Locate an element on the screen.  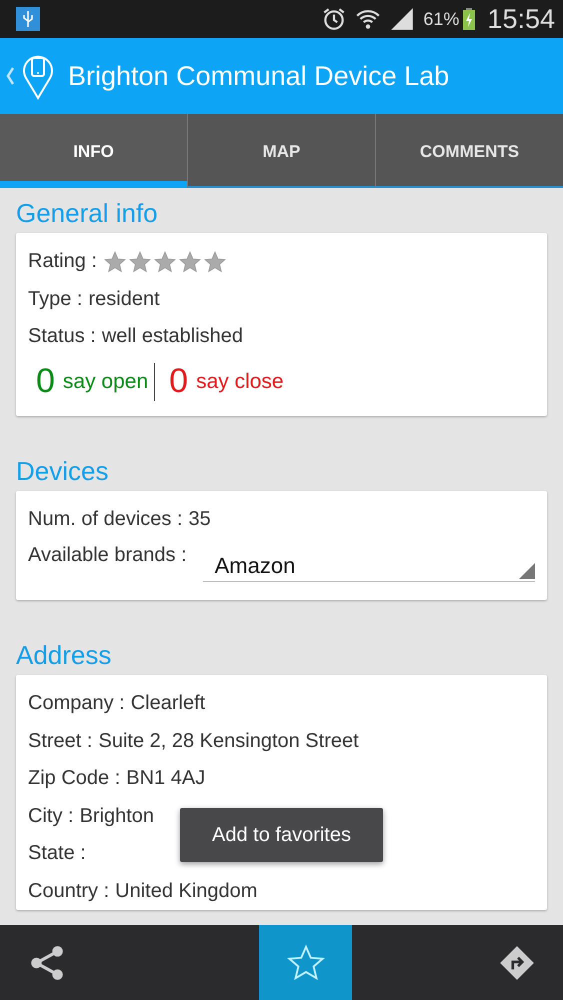
signal-icon is located at coordinates (402, 19).